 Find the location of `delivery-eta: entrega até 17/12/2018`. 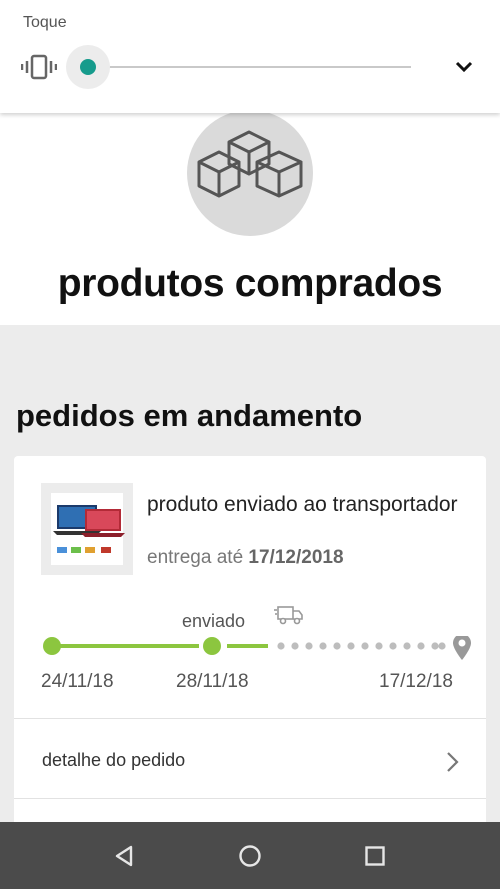

delivery-eta: entrega até 17/12/2018 is located at coordinates (245, 558).